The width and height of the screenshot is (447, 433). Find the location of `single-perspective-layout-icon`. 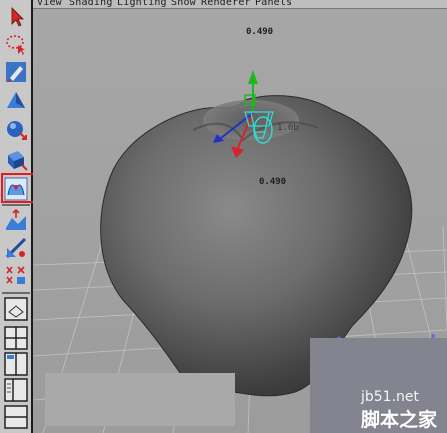

single-perspective-layout-icon is located at coordinates (16, 309).